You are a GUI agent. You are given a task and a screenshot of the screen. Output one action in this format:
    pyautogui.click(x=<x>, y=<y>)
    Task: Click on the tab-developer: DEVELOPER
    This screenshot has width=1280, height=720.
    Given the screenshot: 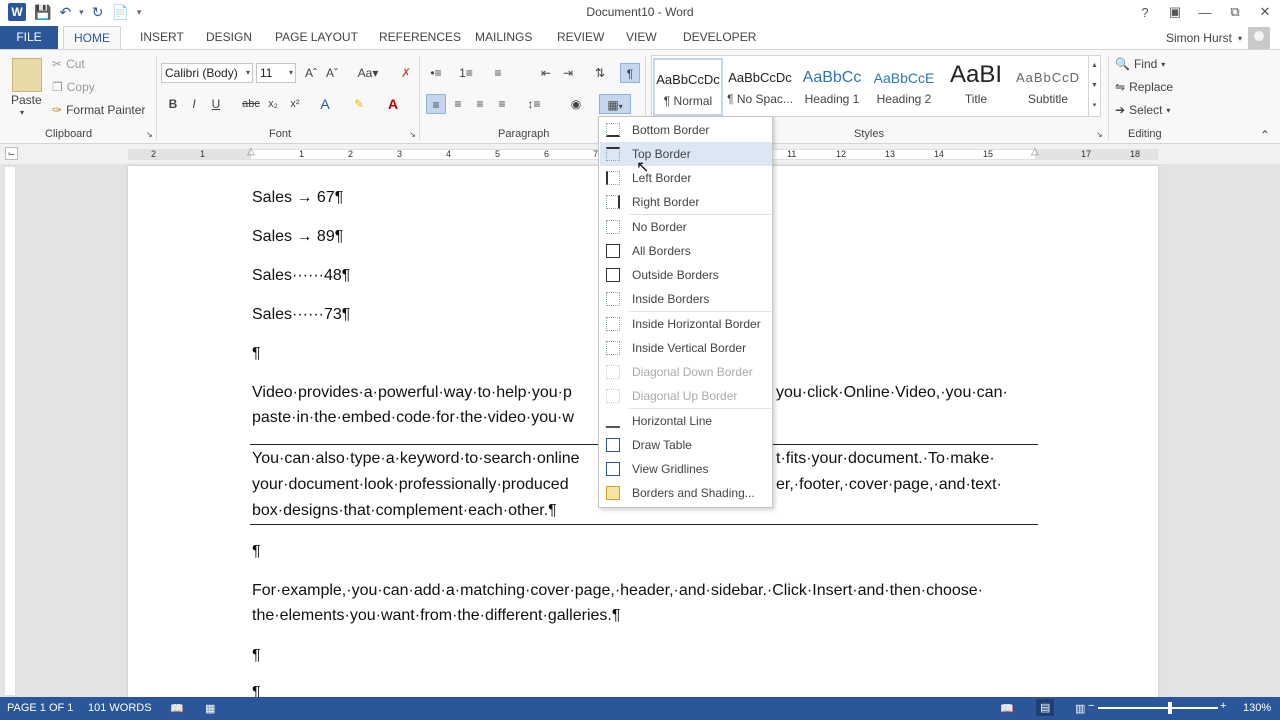 What is the action you would take?
    pyautogui.click(x=719, y=38)
    